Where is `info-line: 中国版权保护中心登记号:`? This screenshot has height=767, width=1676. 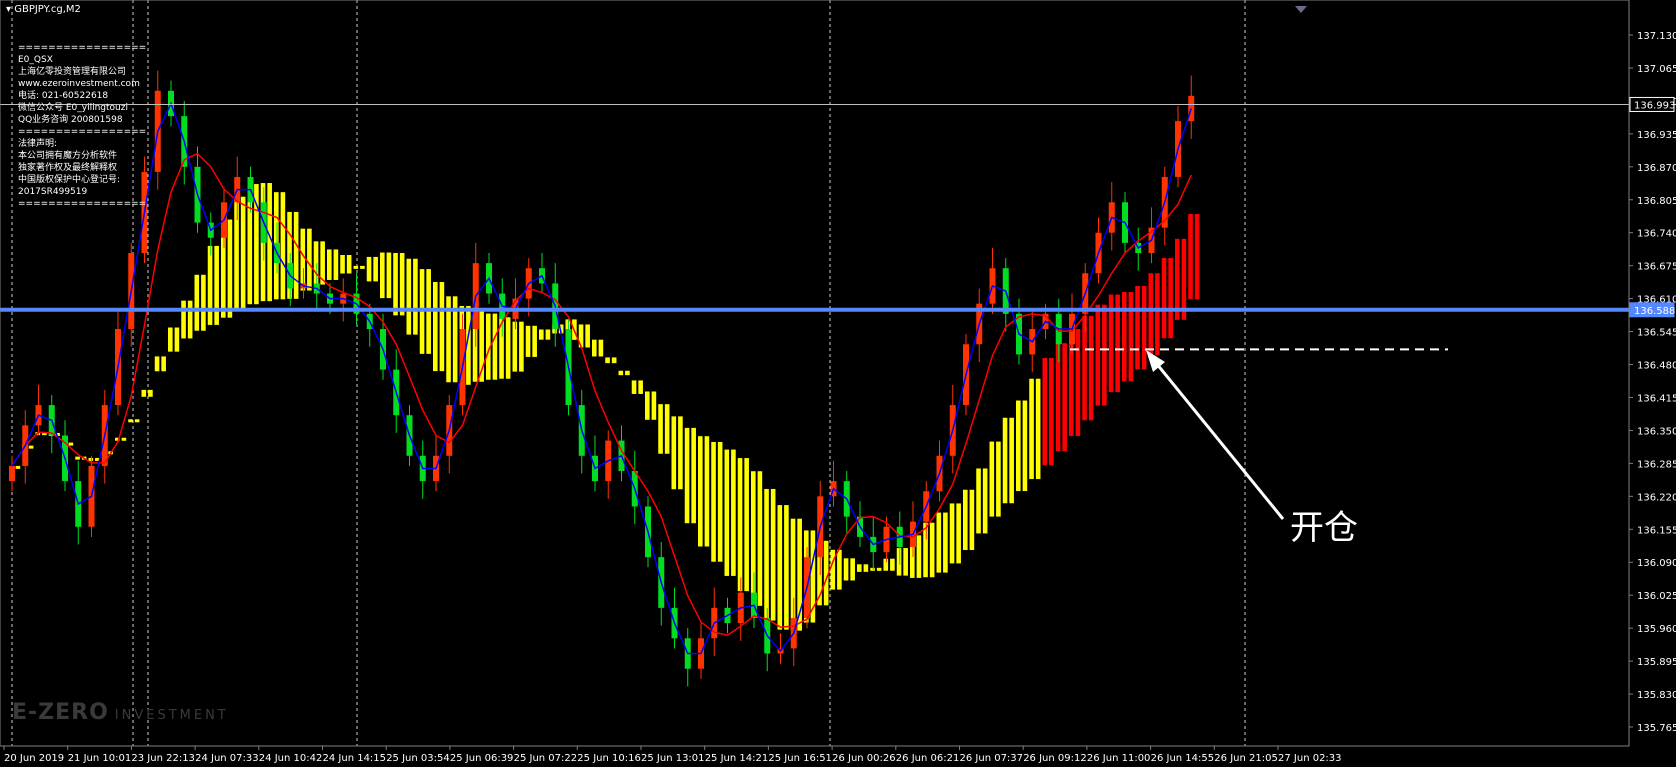
info-line: 中国版权保护中心登记号: is located at coordinates (69, 180).